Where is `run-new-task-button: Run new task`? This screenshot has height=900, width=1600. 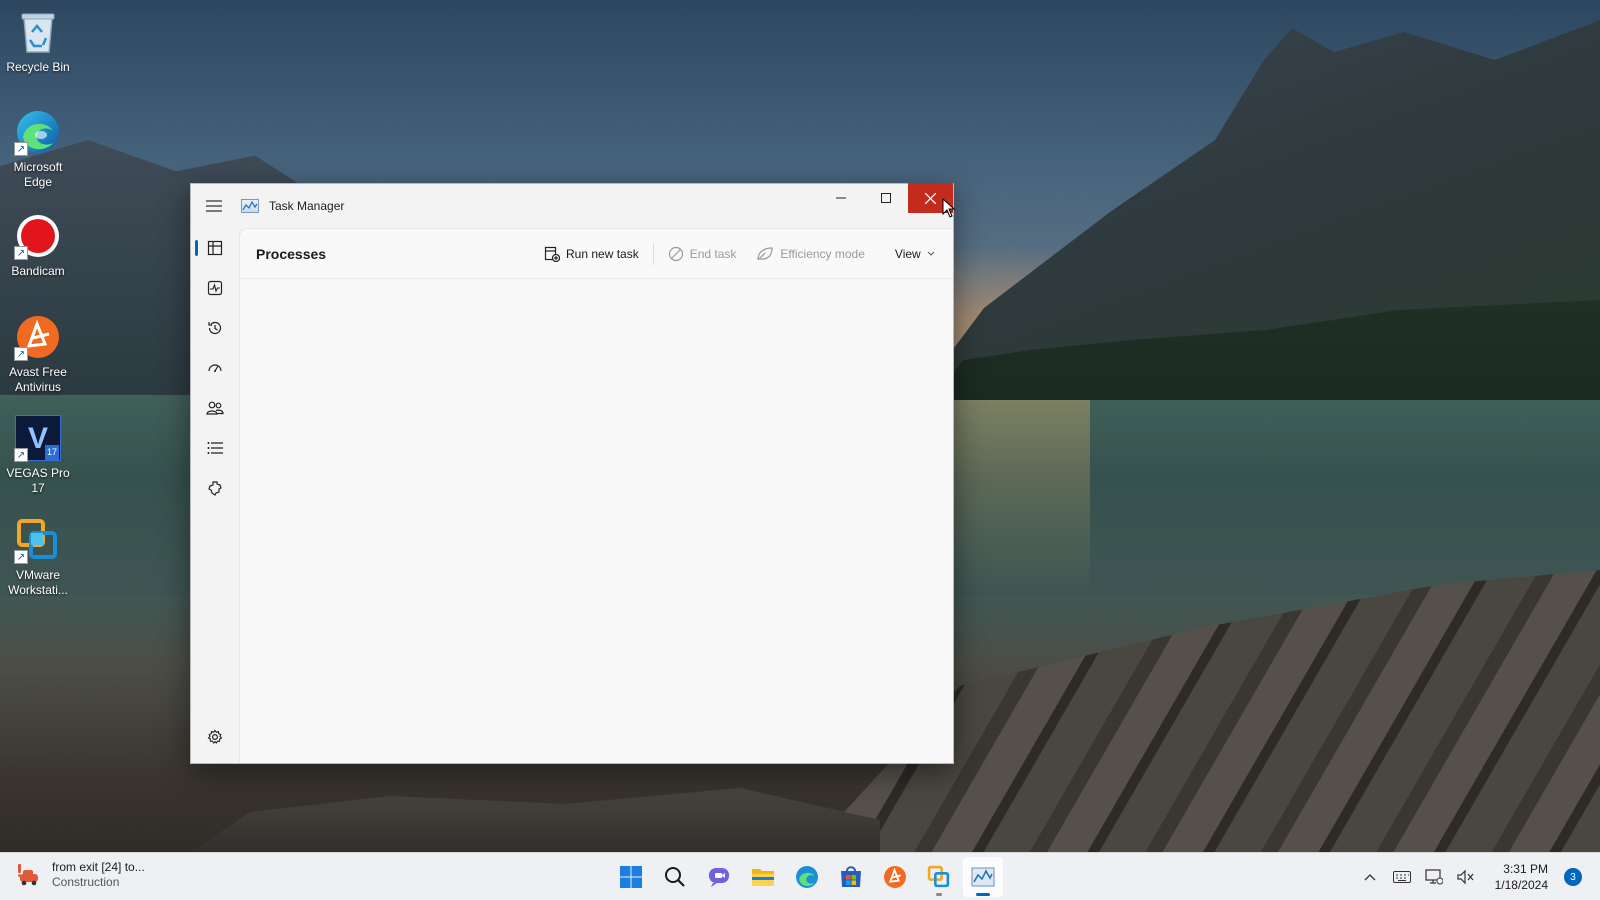
run-new-task-button: Run new task is located at coordinates (591, 254).